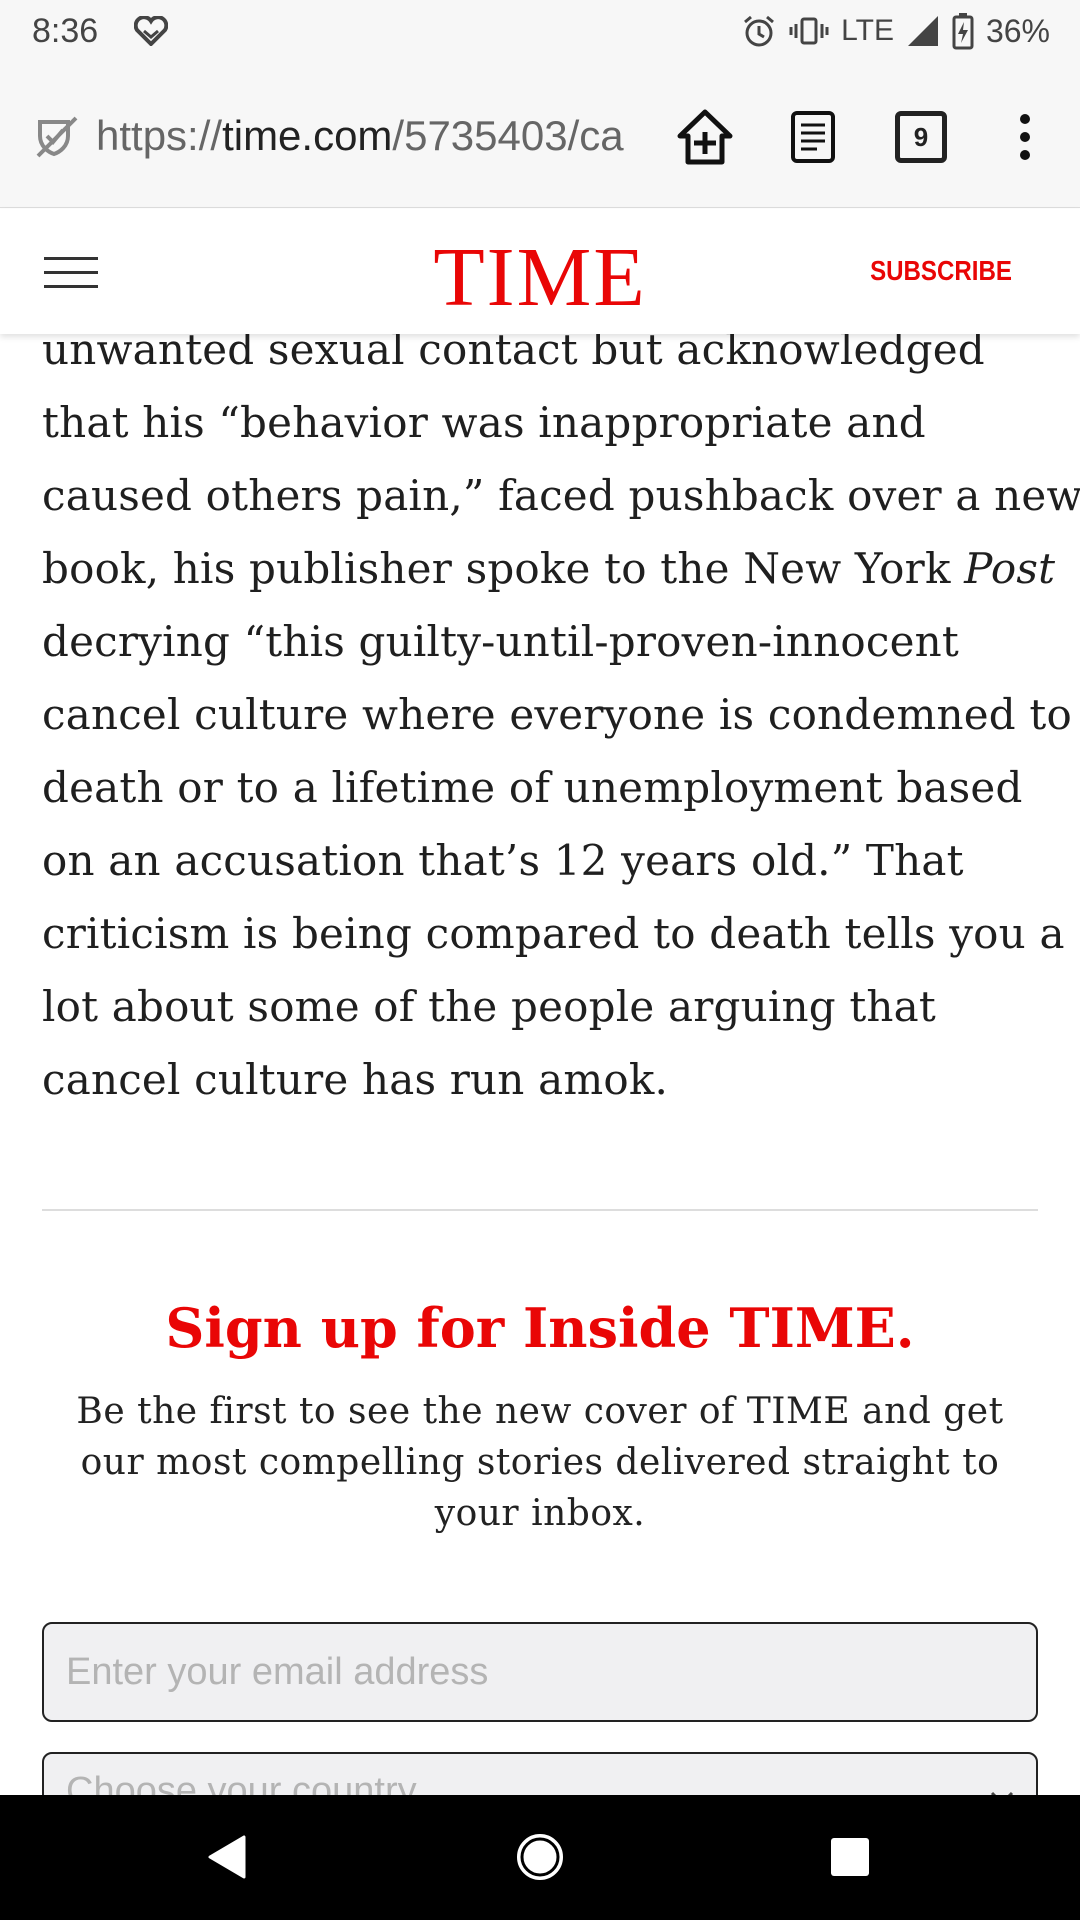  I want to click on newsletter-title: Sign up for Inside TIME., so click(540, 1328).